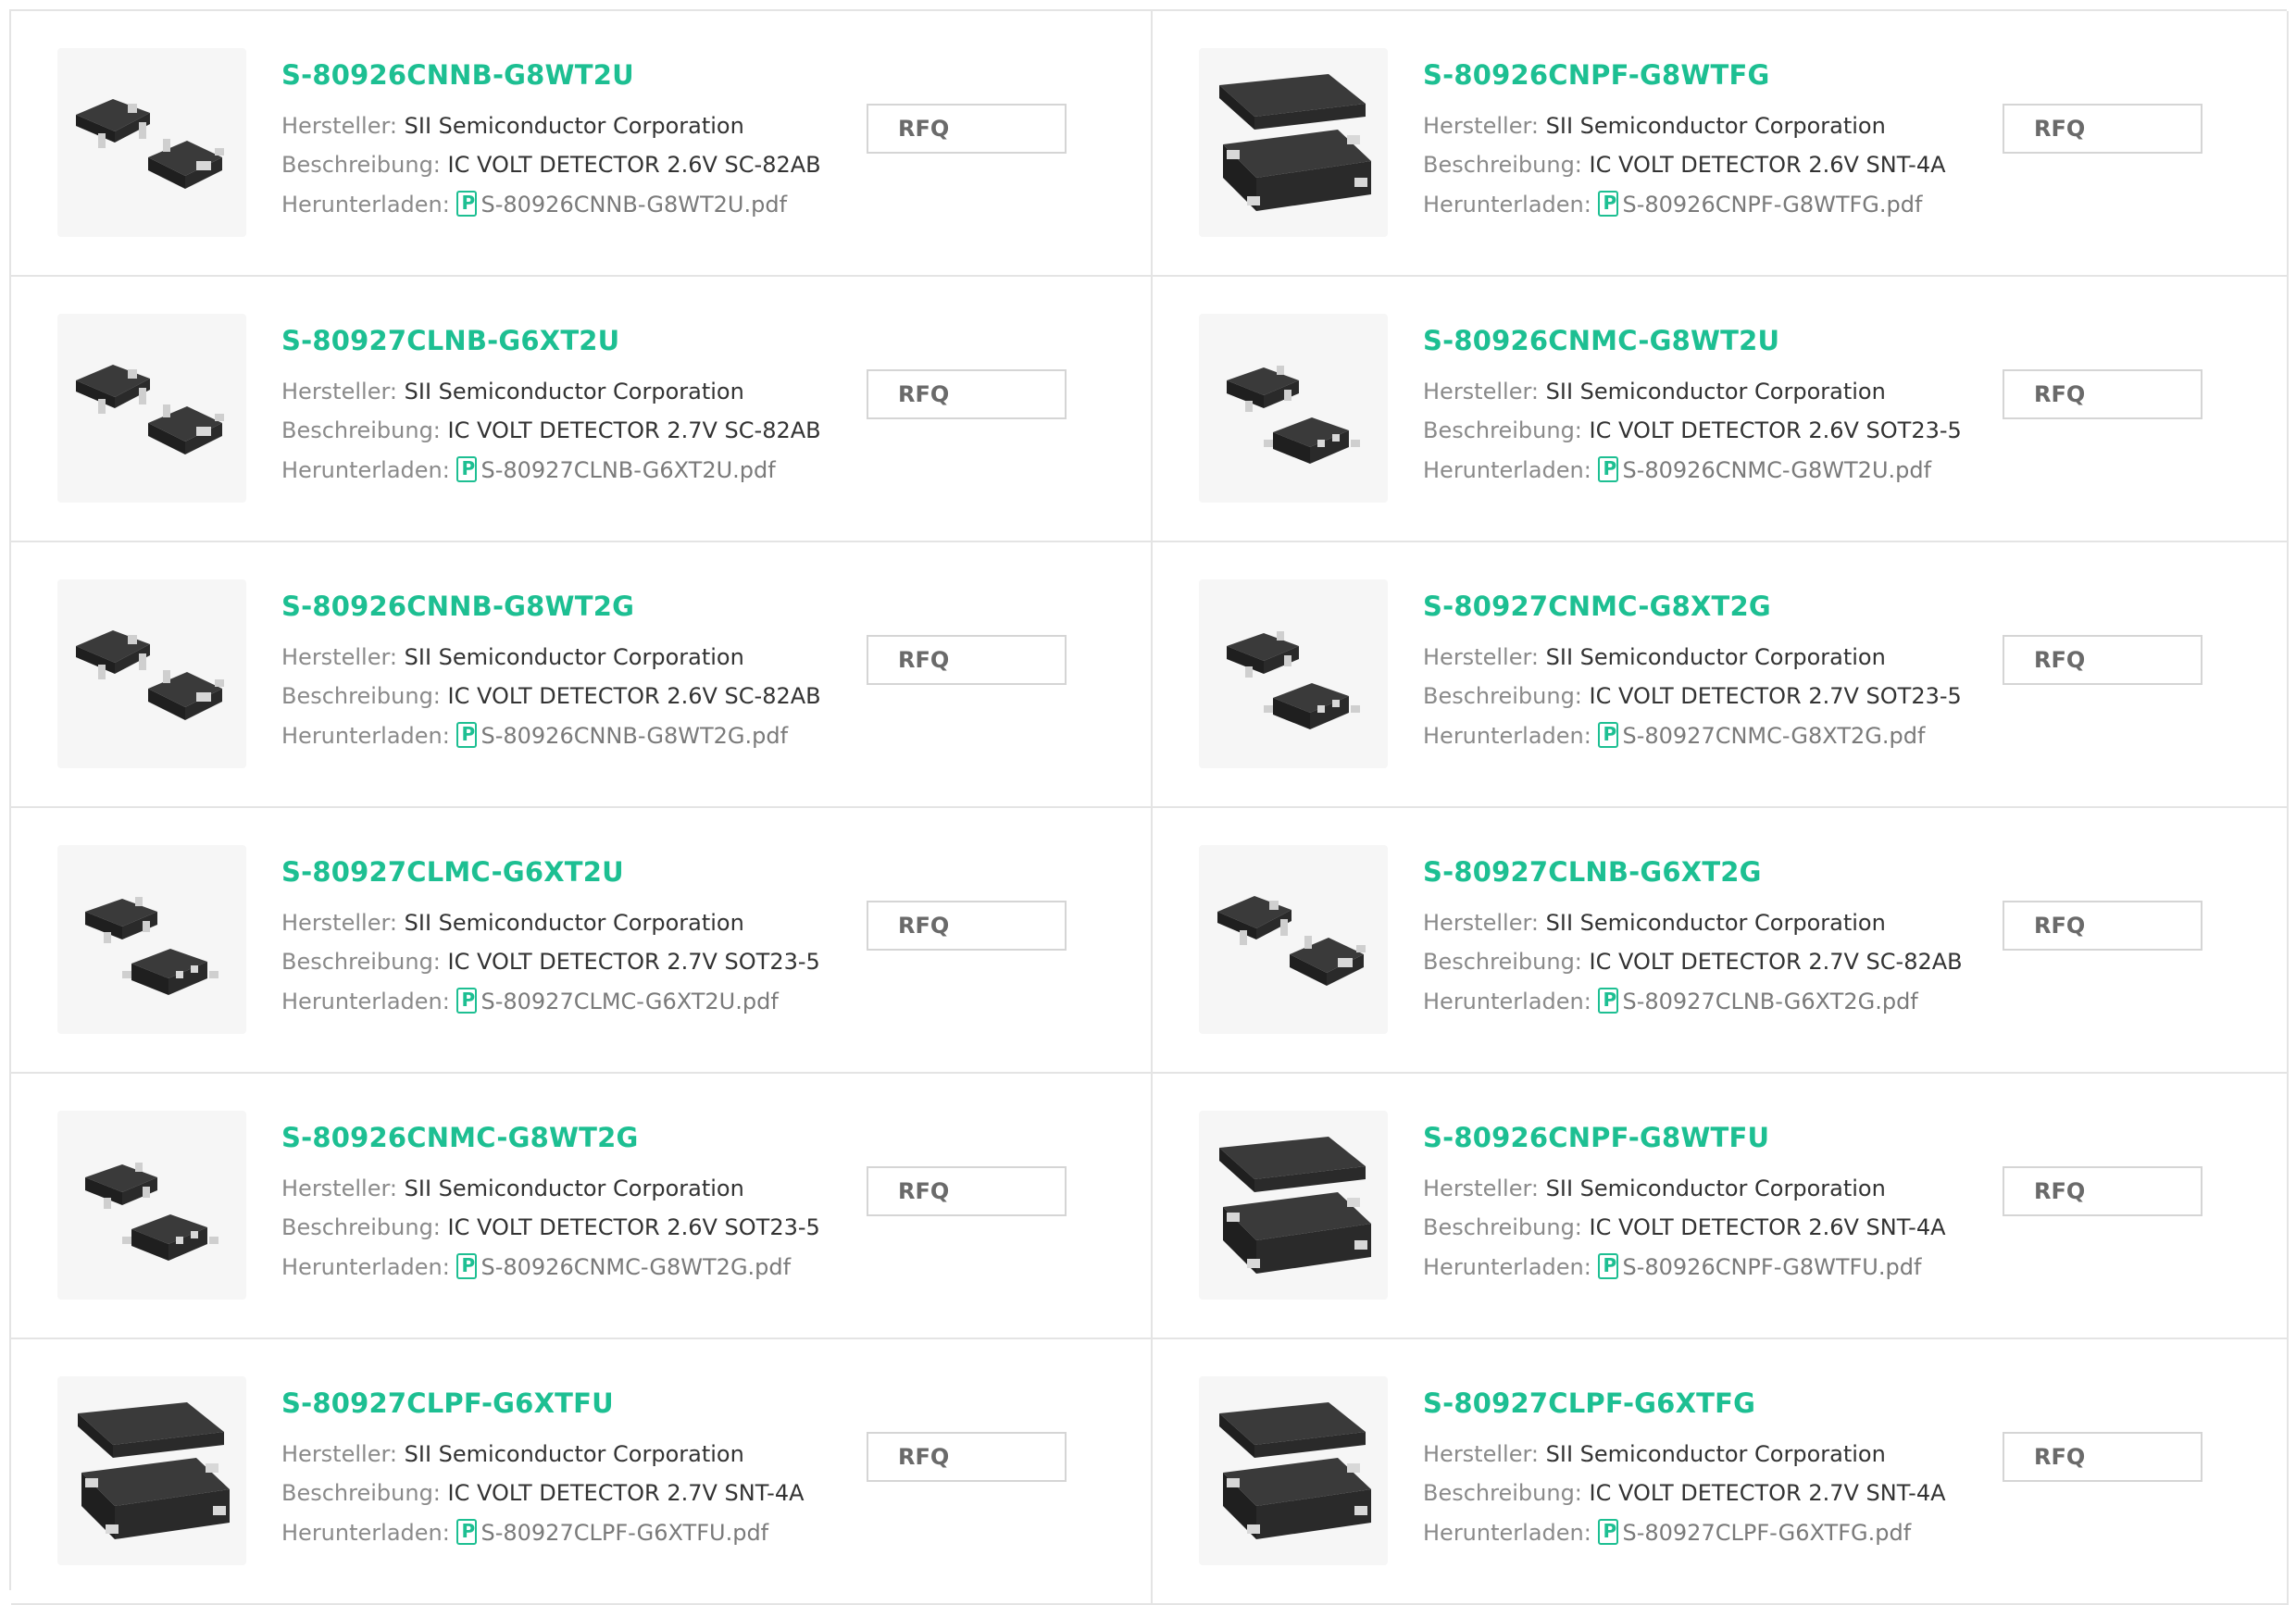 This screenshot has width=2296, height=1605. Describe the element at coordinates (447, 1403) in the screenshot. I see `part-number-link: S-80927CLPF-G6XTFU` at that location.